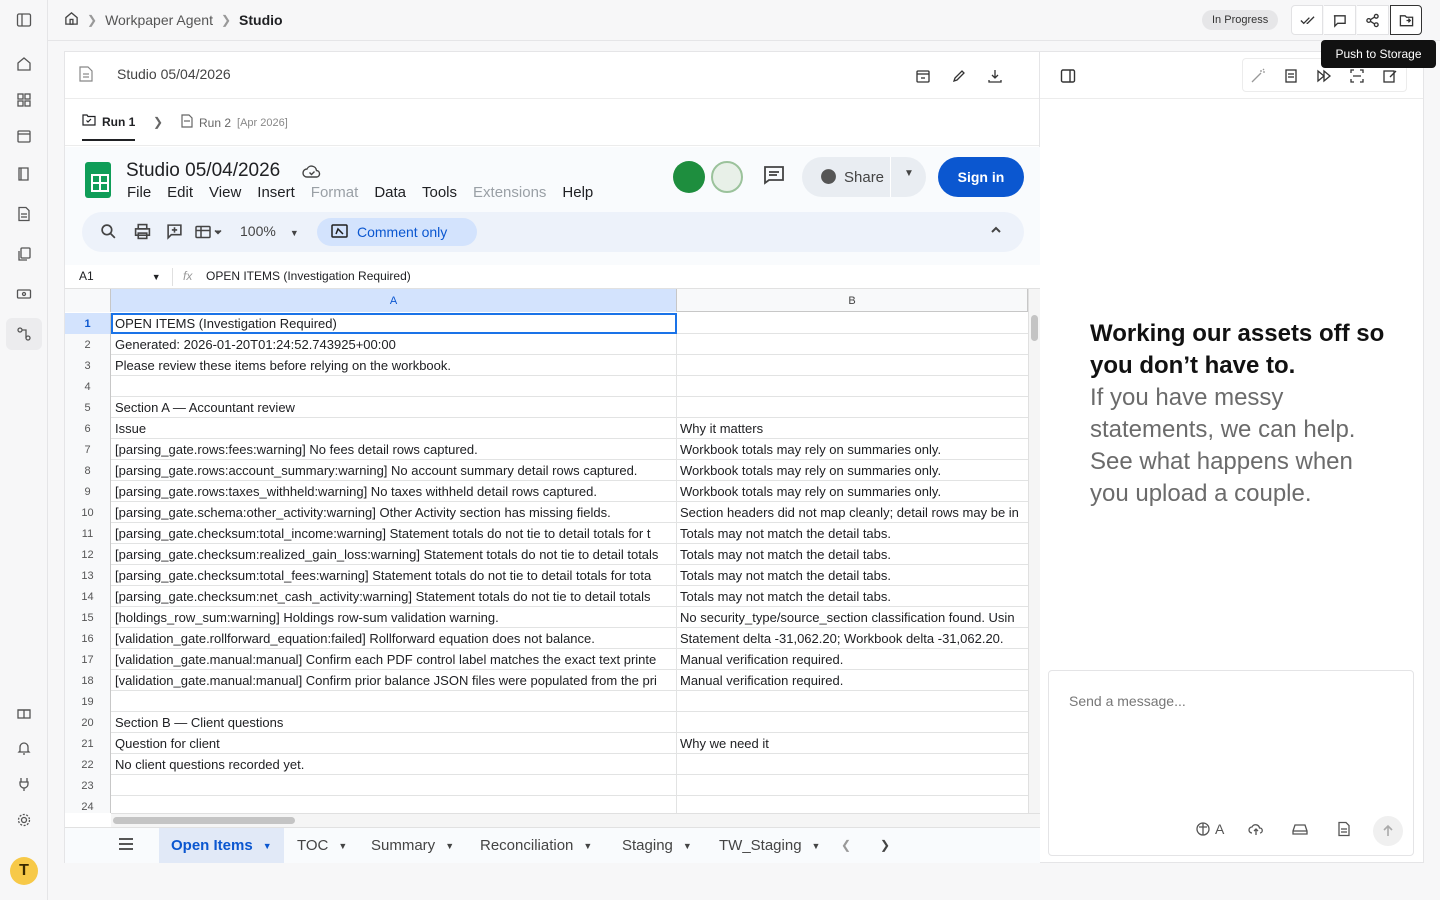  I want to click on home-crumb-icon, so click(71, 20).